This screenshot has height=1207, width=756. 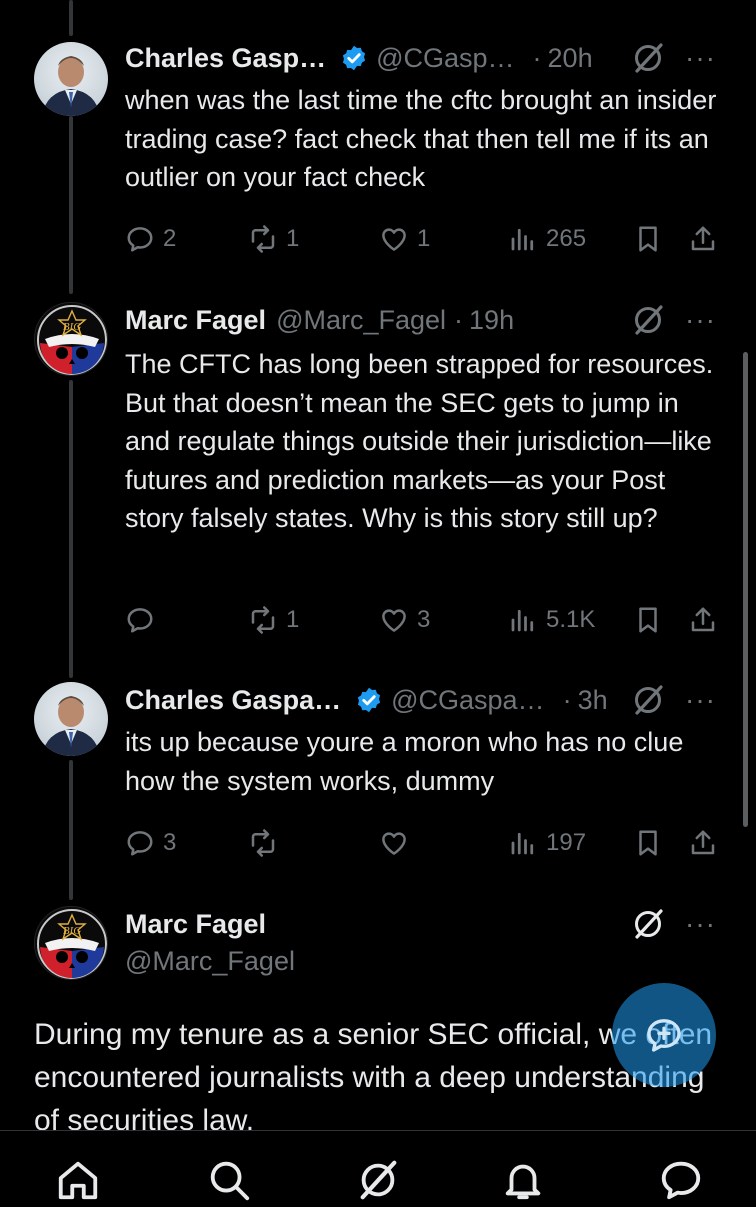 What do you see at coordinates (566, 238) in the screenshot?
I see `view-count: 265` at bounding box center [566, 238].